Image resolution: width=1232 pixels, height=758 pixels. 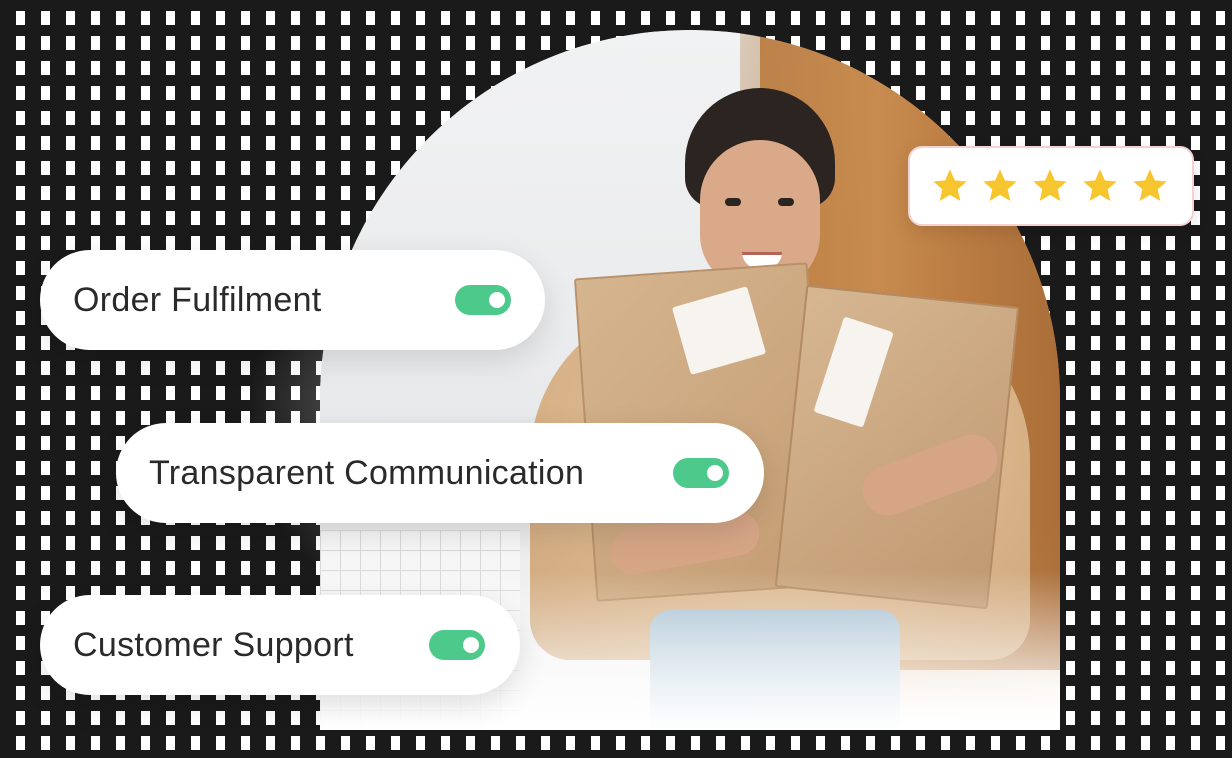 I want to click on feature-label: Transparent Communication, so click(x=367, y=472).